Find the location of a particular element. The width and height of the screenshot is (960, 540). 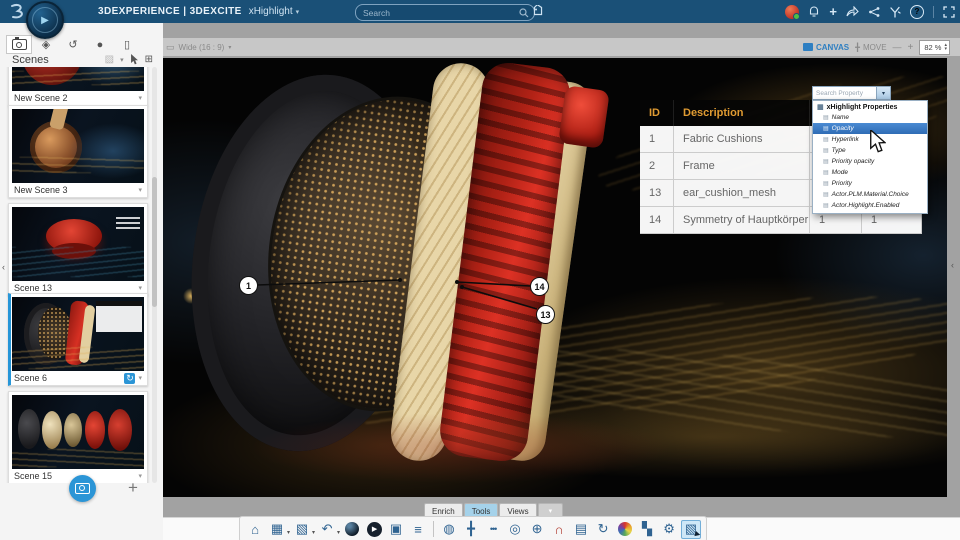

tab-environment: ● is located at coordinates (100, 44).